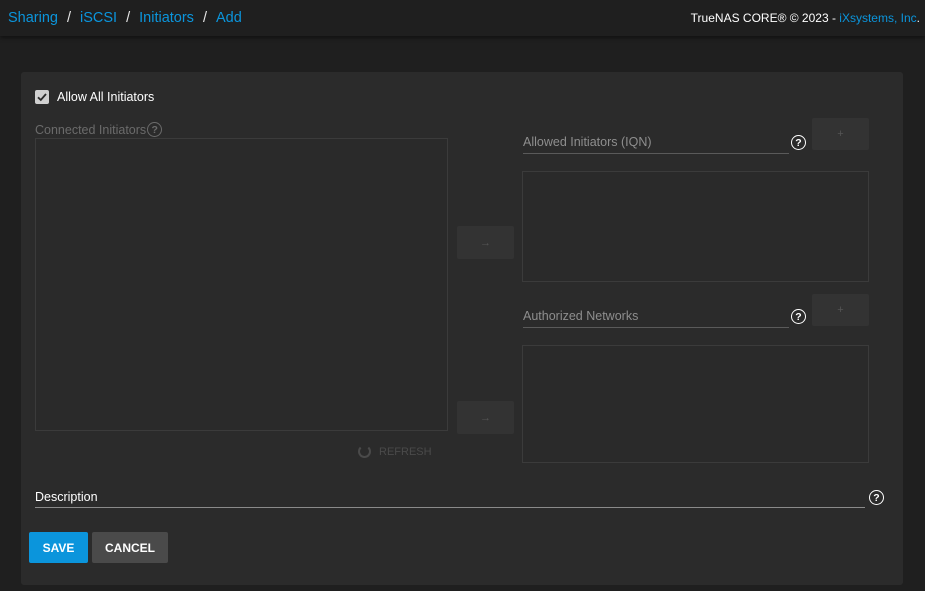  What do you see at coordinates (229, 18) in the screenshot?
I see `breadcrumb-add: Add` at bounding box center [229, 18].